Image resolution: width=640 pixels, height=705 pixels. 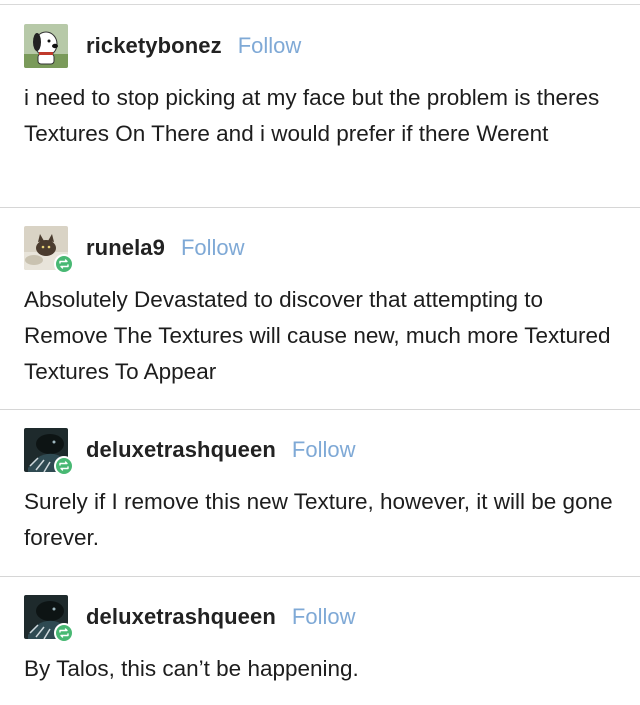 What do you see at coordinates (154, 46) in the screenshot?
I see `username: ricketybonez` at bounding box center [154, 46].